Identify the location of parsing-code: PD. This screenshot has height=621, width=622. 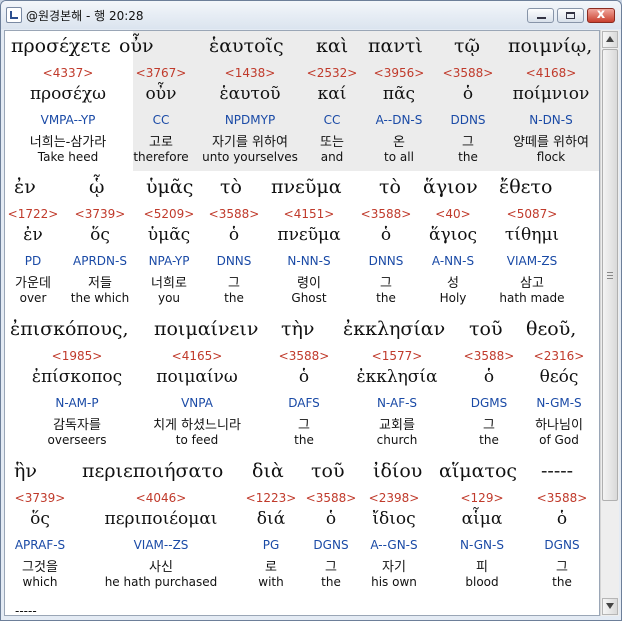
(33, 261).